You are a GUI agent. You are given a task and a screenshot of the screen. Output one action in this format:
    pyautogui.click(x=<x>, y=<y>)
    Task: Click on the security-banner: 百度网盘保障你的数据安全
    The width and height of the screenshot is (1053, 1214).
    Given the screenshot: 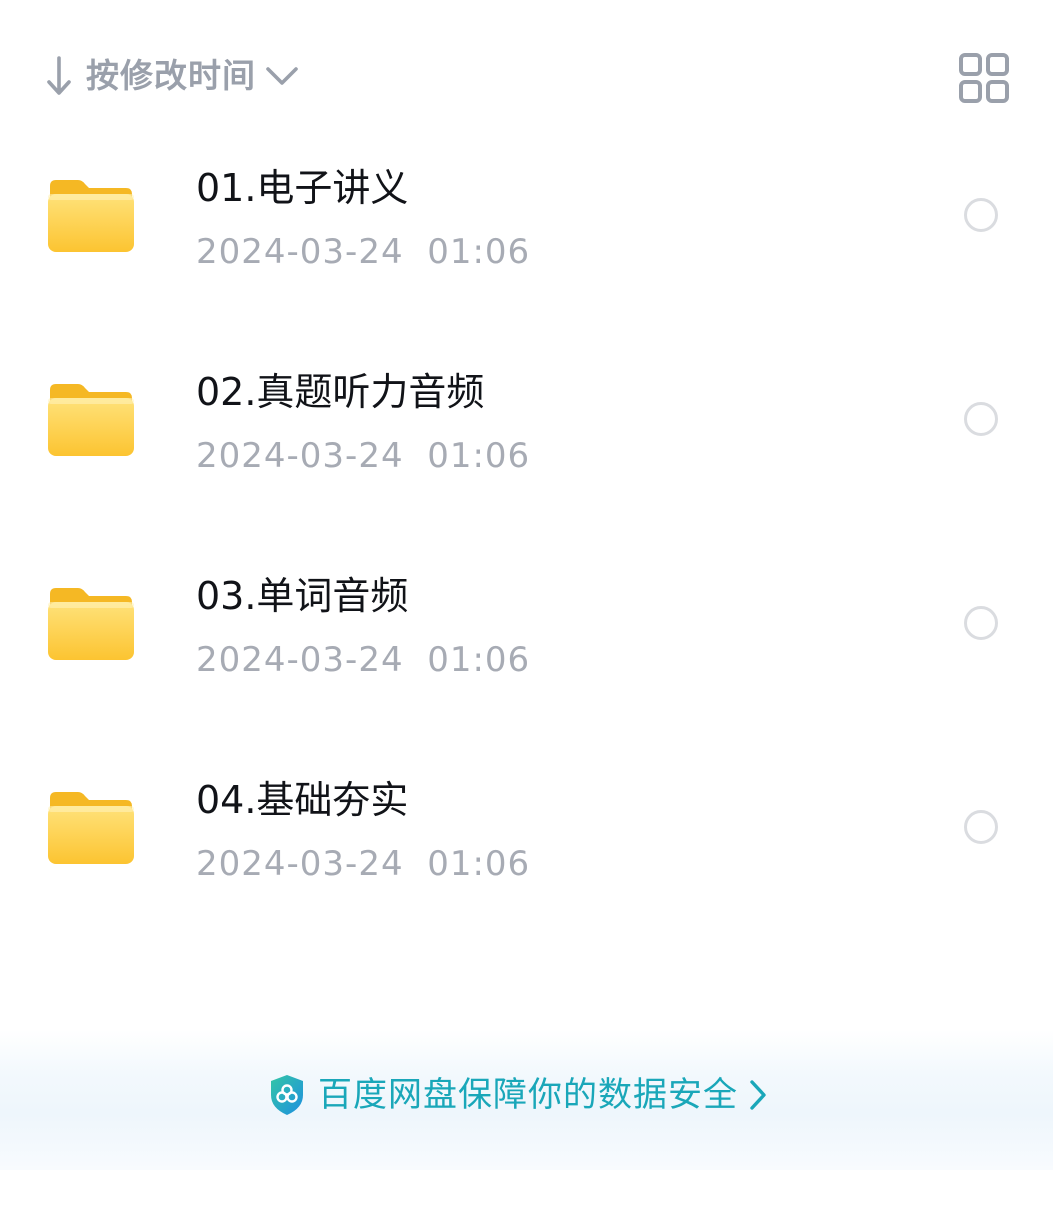 What is the action you would take?
    pyautogui.click(x=526, y=1100)
    